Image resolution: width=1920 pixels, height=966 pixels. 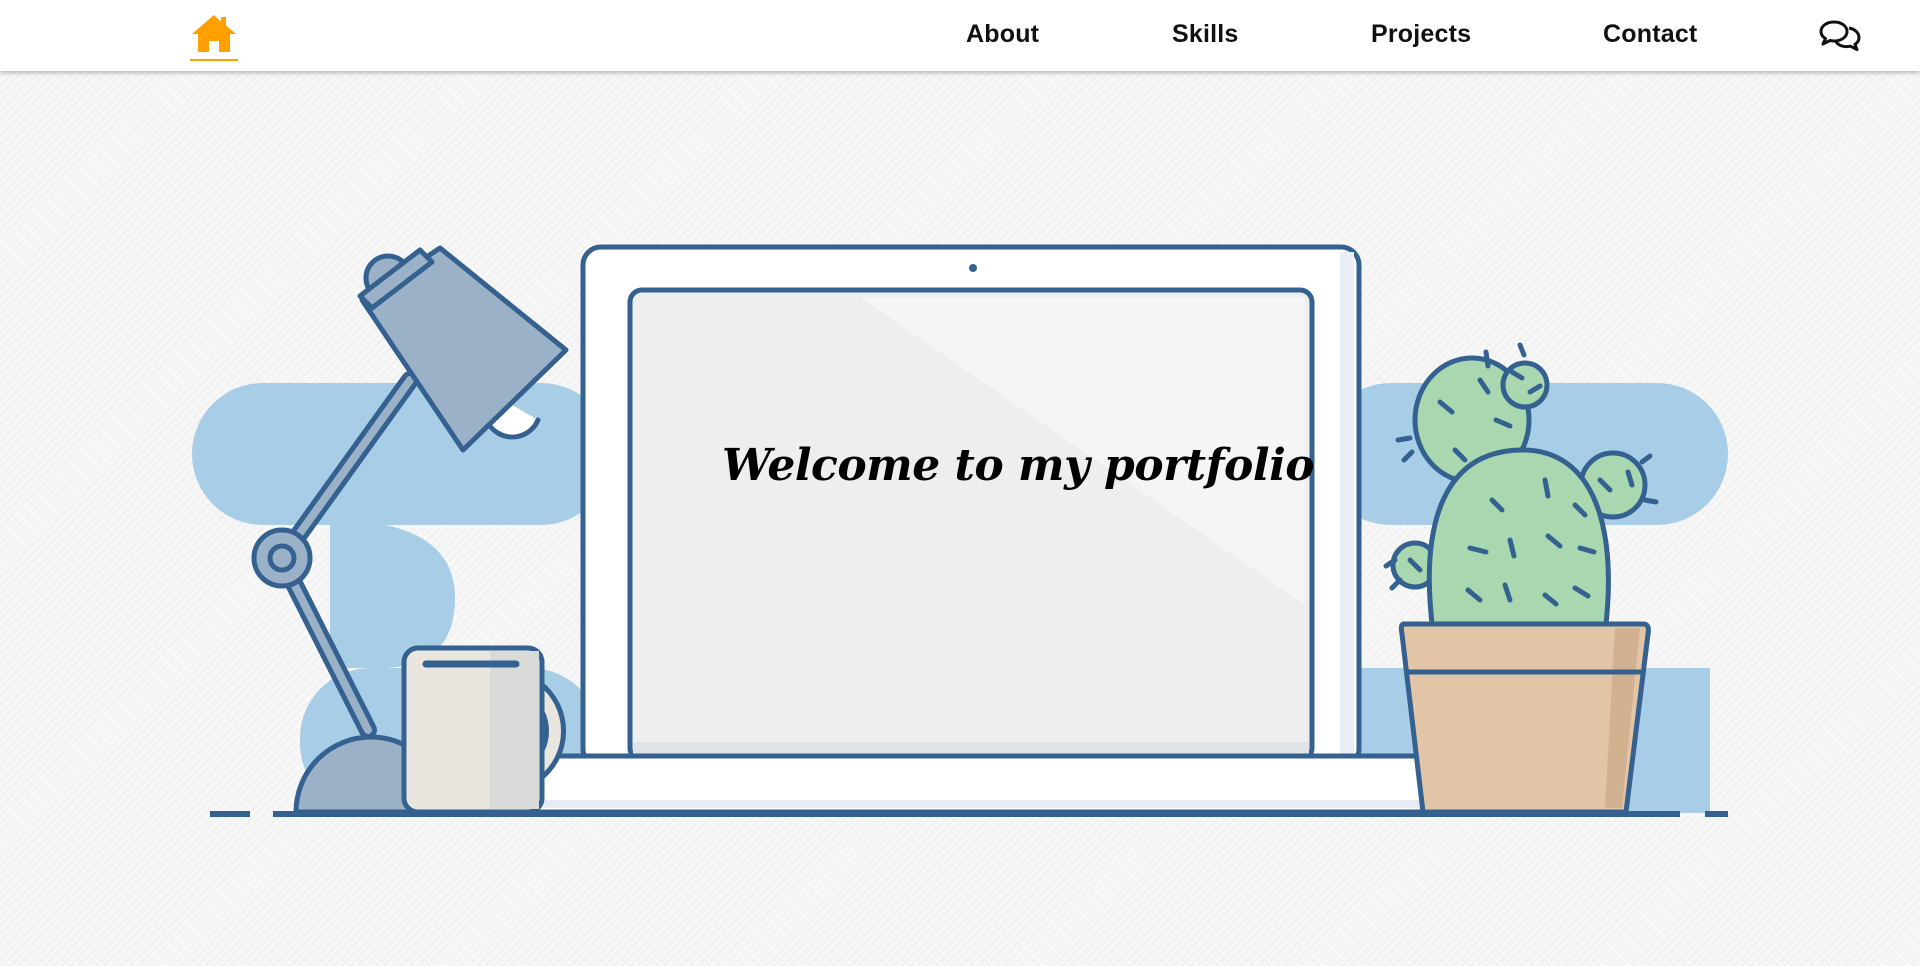 I want to click on nav-projects: Projects, so click(x=1421, y=34).